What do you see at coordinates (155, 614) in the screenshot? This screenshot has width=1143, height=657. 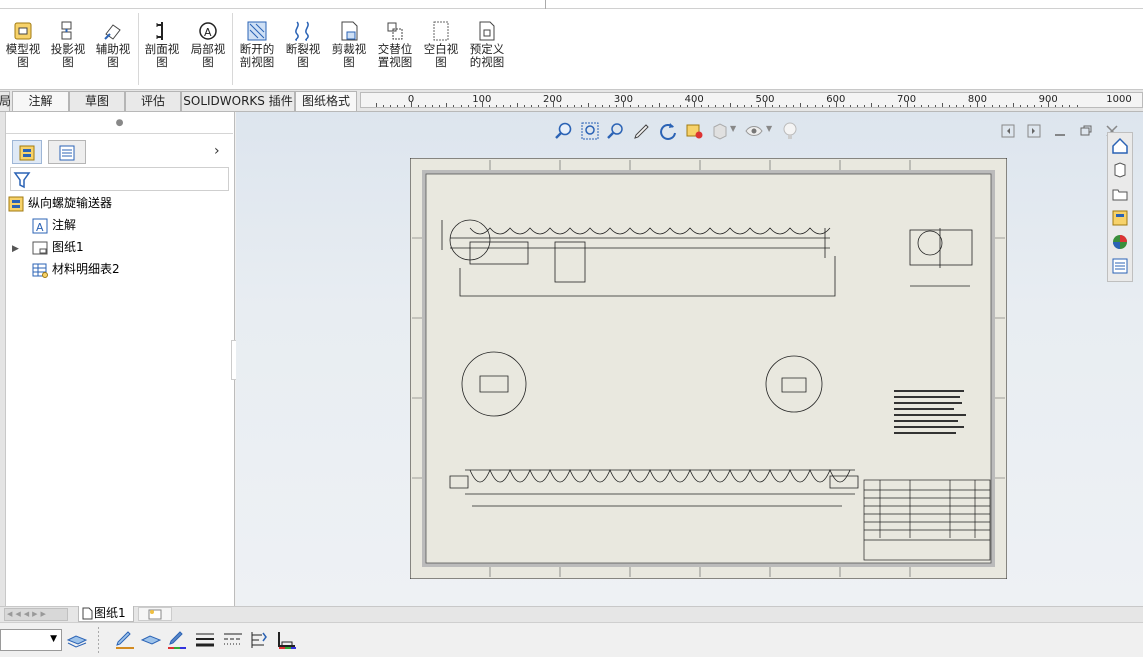 I see `add-sheet-tab` at bounding box center [155, 614].